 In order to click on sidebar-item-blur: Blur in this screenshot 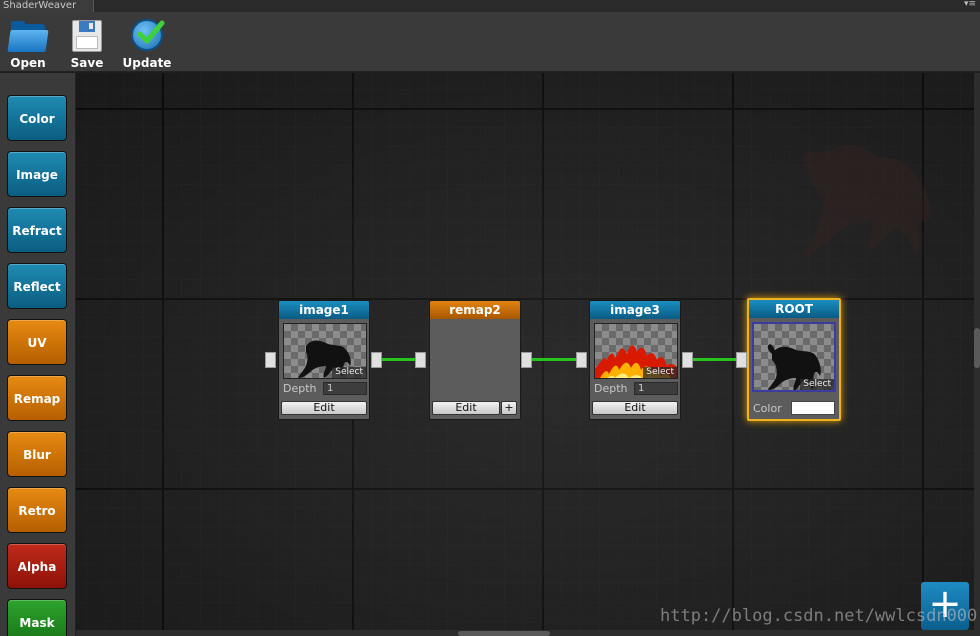, I will do `click(37, 454)`.